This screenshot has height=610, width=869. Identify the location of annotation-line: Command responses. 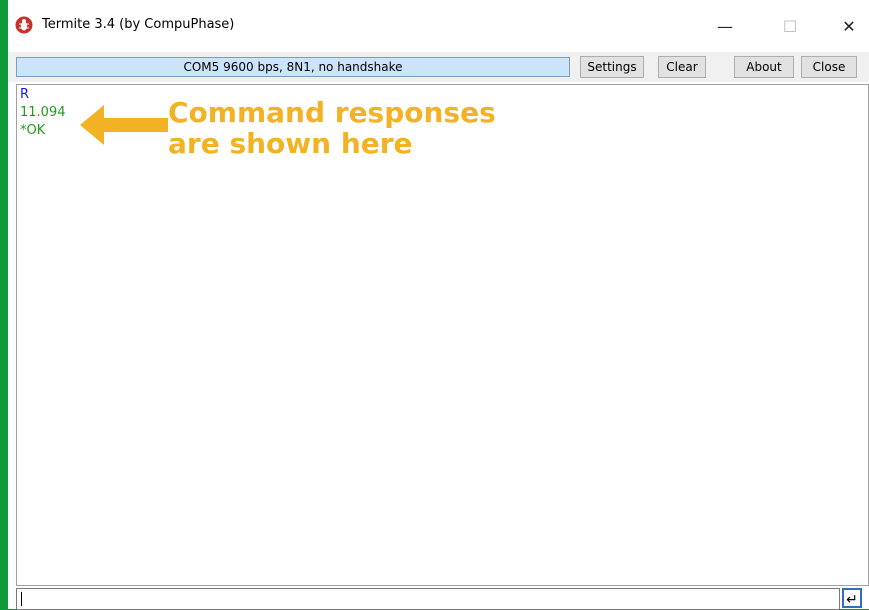
(332, 112).